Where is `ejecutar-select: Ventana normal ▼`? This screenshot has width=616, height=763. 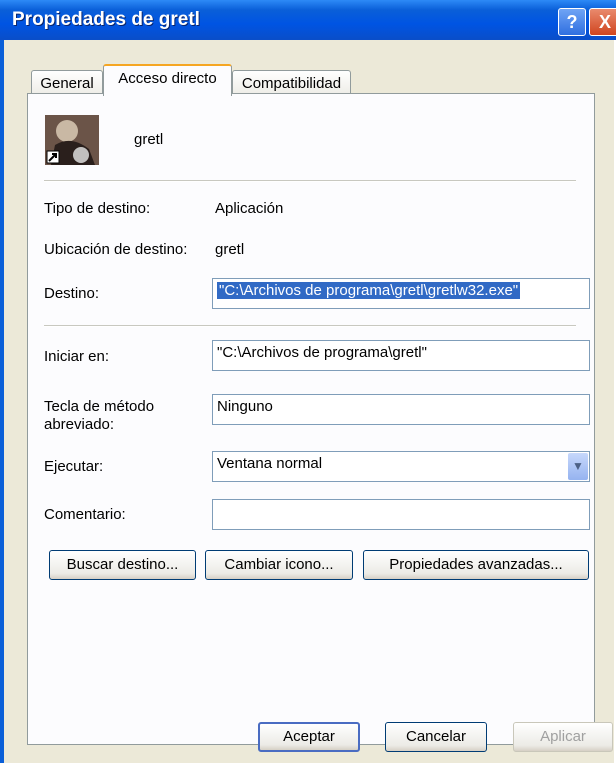
ejecutar-select: Ventana normal ▼ is located at coordinates (401, 466).